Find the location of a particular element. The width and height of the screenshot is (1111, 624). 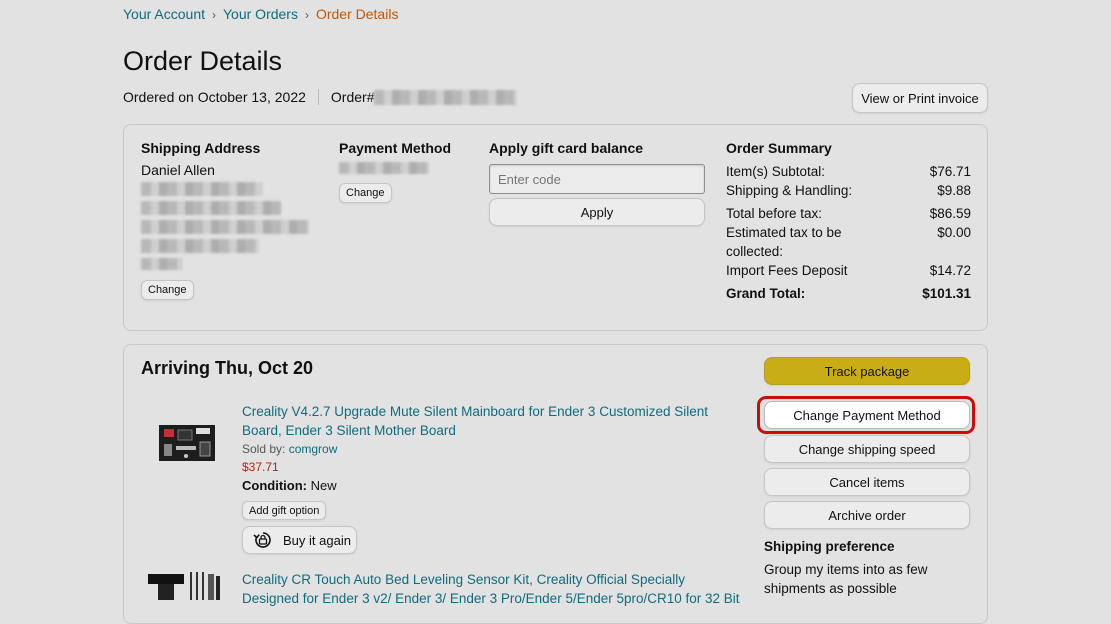

cr-touch-product-image is located at coordinates (184, 585).